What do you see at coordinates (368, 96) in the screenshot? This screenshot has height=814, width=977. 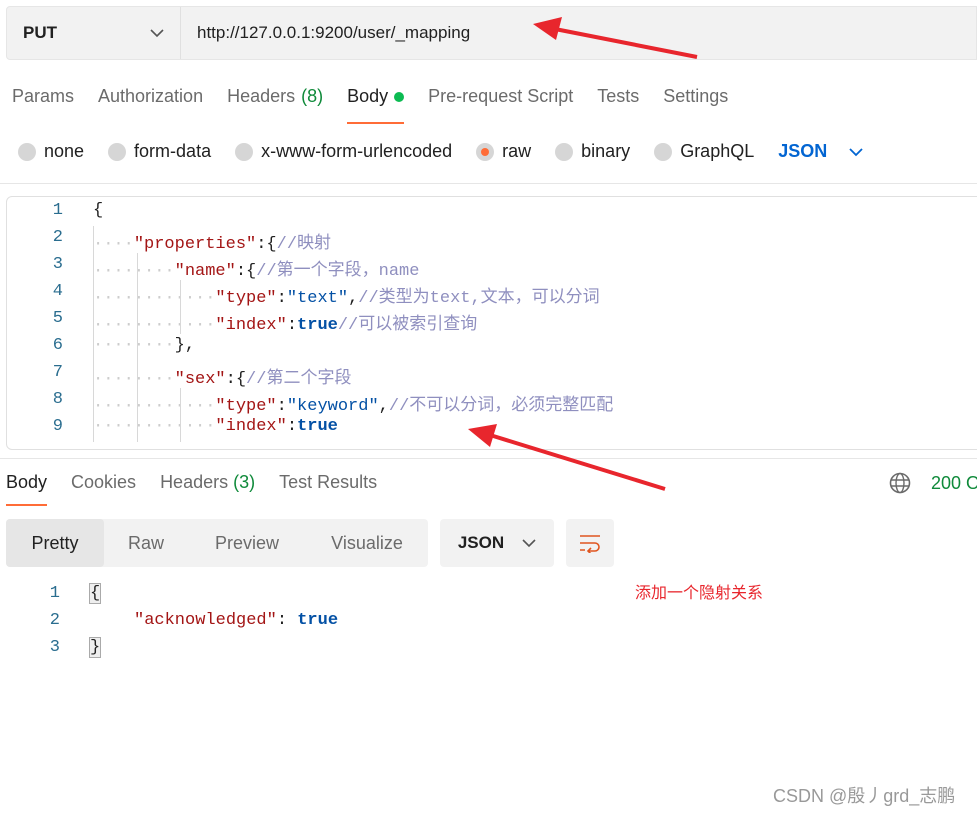 I see `tab-label: Body` at bounding box center [368, 96].